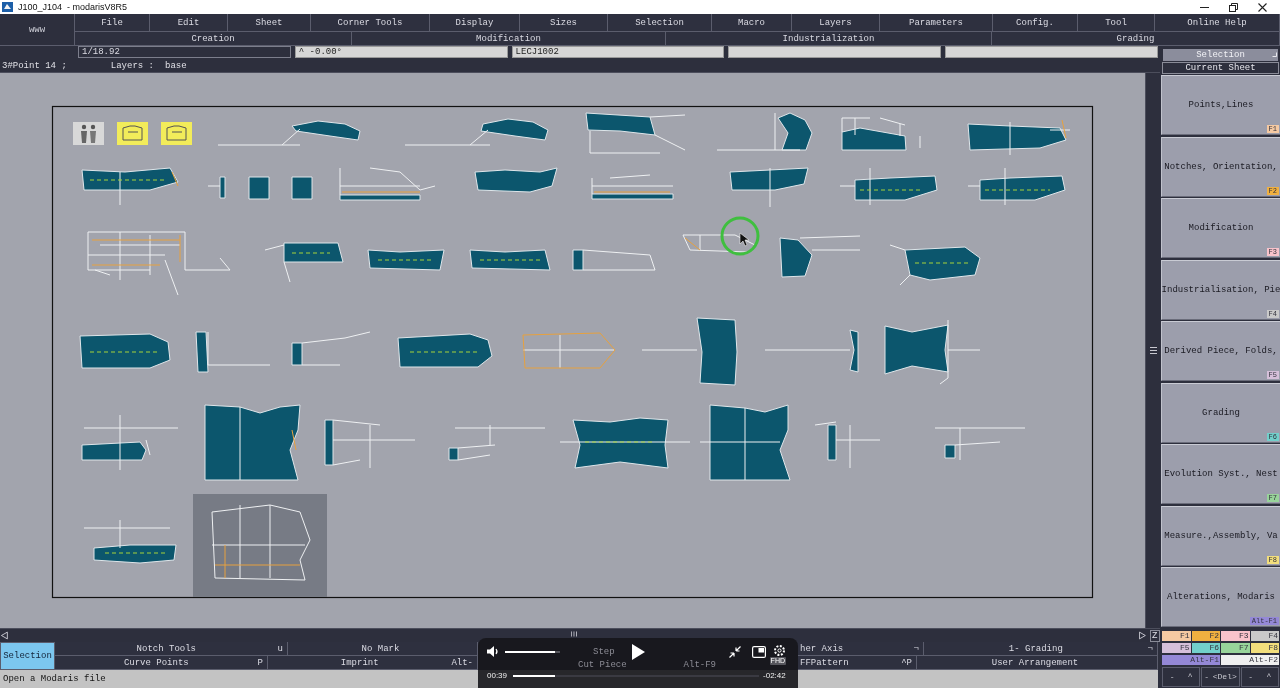  What do you see at coordinates (1233, 7) in the screenshot?
I see `restore-icon` at bounding box center [1233, 7].